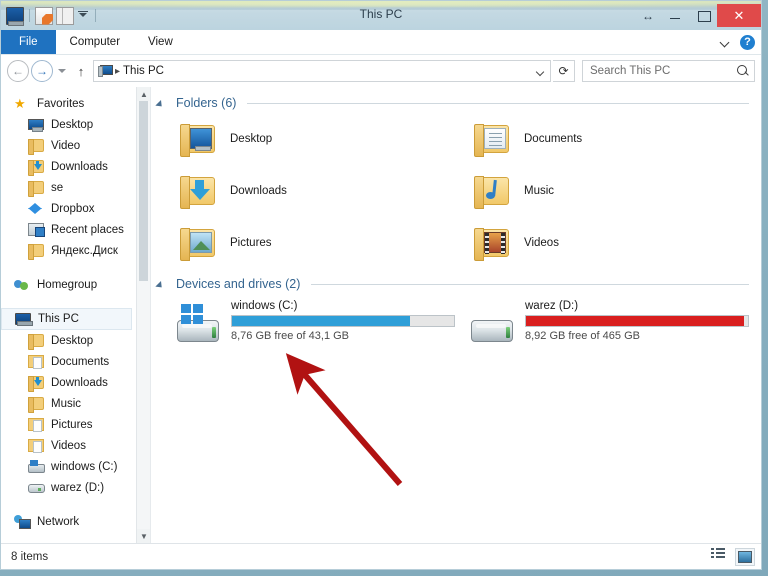  I want to click on sidebar-item-label: windows (C:), so click(84, 466).